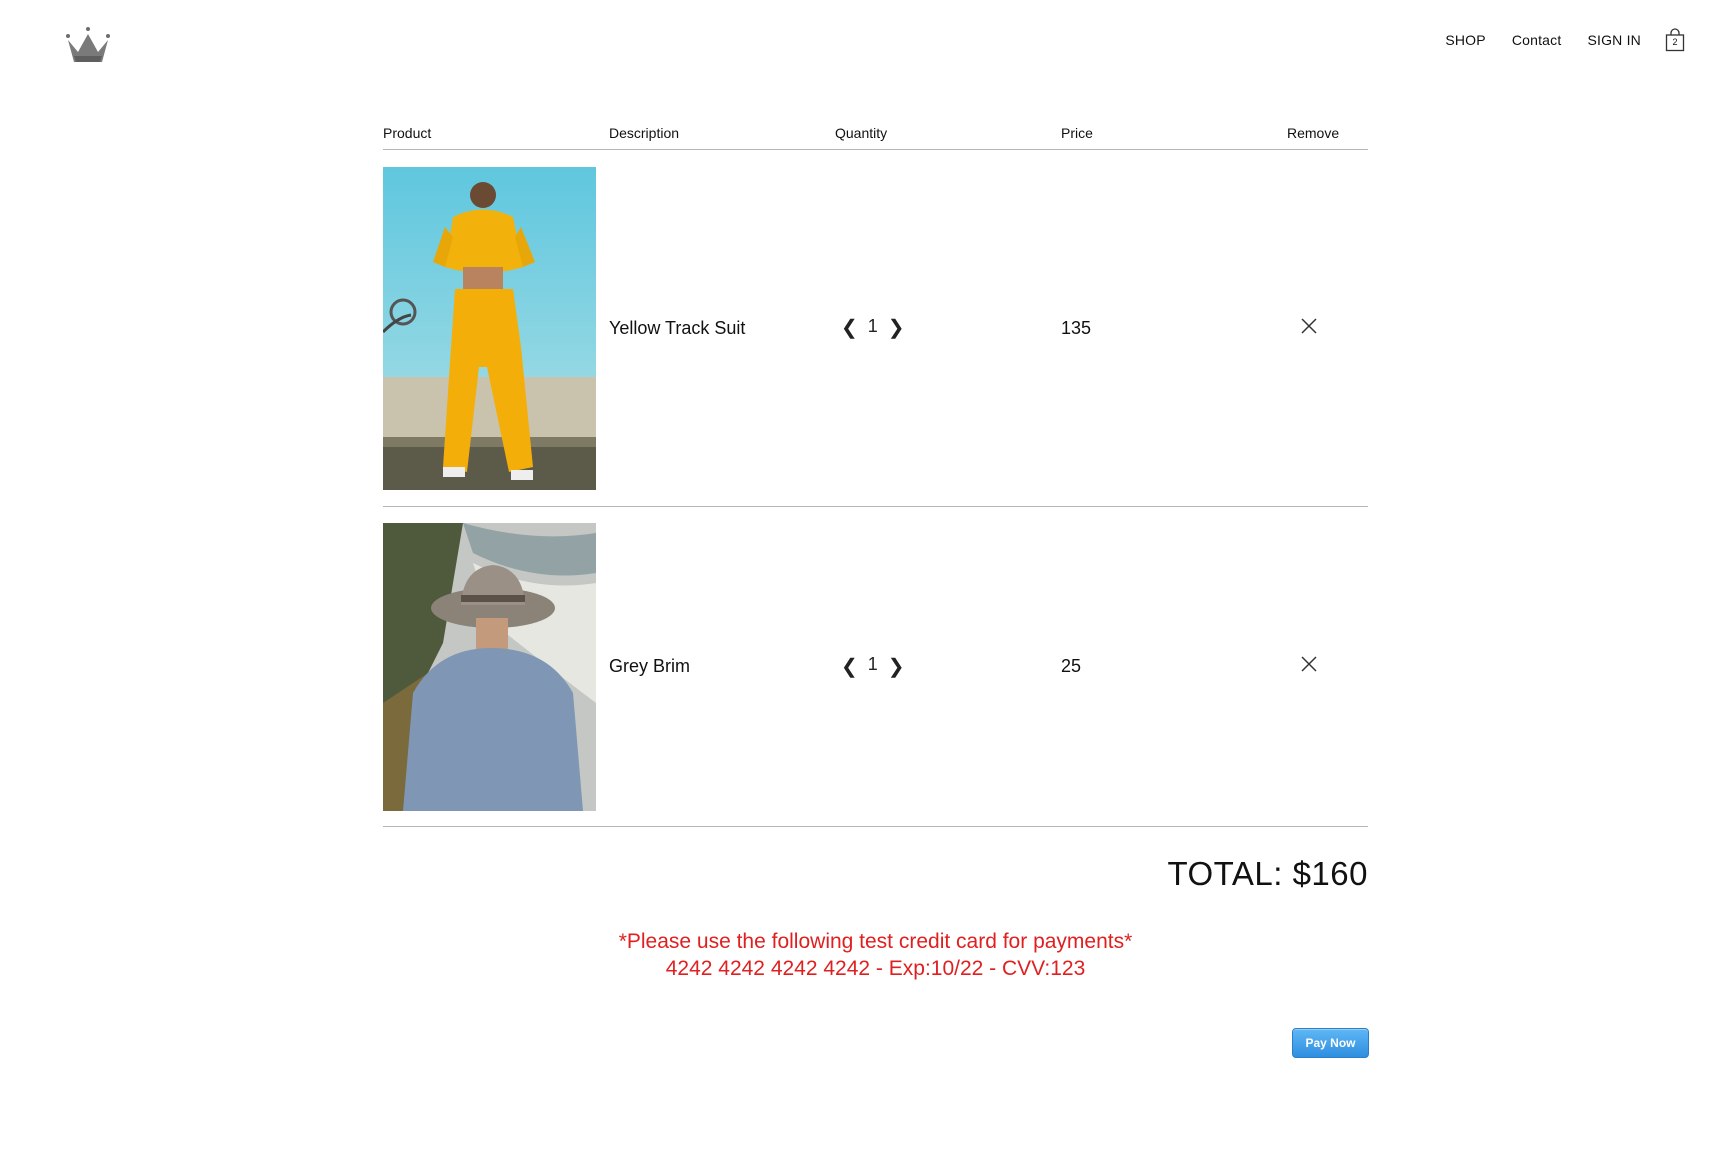 The height and width of the screenshot is (1176, 1725). What do you see at coordinates (489, 328) in the screenshot?
I see `product-image-yellow-track-suit` at bounding box center [489, 328].